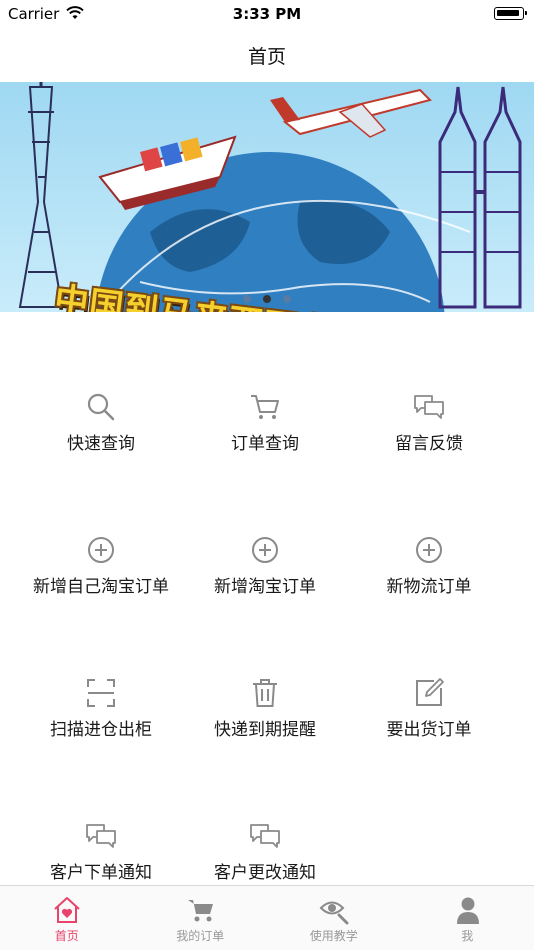 Image resolution: width=534 pixels, height=950 pixels. Describe the element at coordinates (265, 693) in the screenshot. I see `trash-icon` at that location.